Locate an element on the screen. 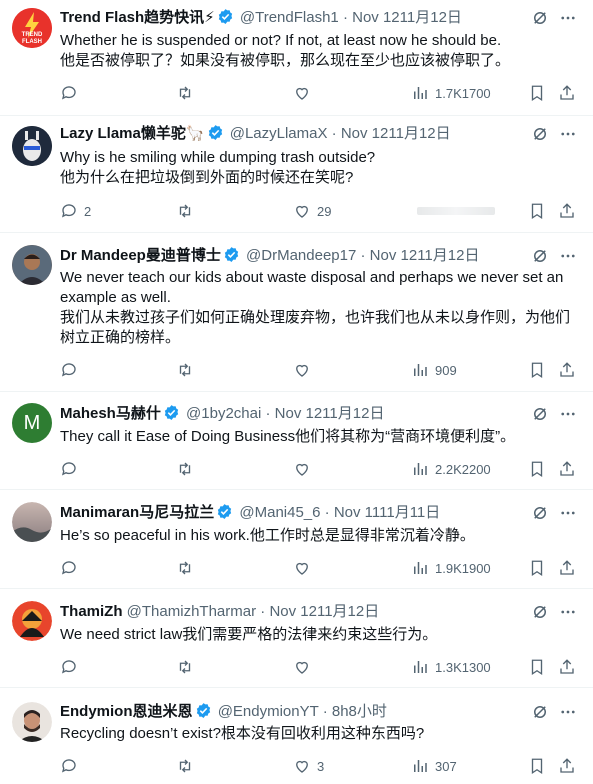  display-name: Dr Mandeep曼迪普博士 is located at coordinates (140, 255).